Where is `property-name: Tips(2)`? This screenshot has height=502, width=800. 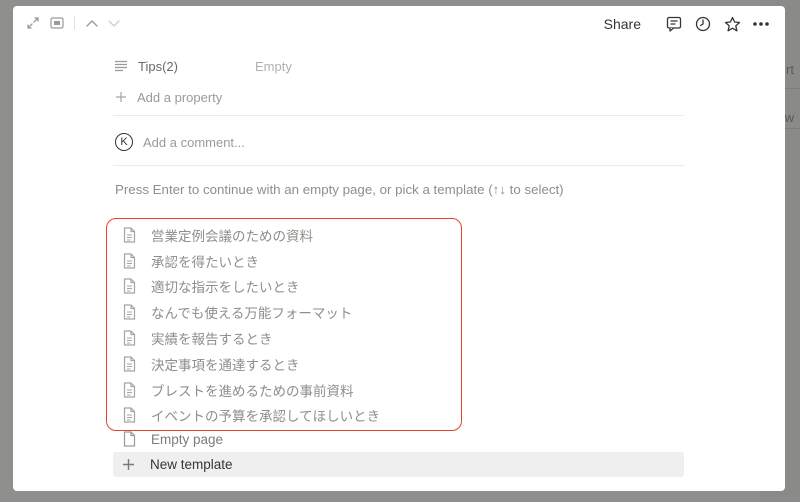
property-name: Tips(2) is located at coordinates (158, 66).